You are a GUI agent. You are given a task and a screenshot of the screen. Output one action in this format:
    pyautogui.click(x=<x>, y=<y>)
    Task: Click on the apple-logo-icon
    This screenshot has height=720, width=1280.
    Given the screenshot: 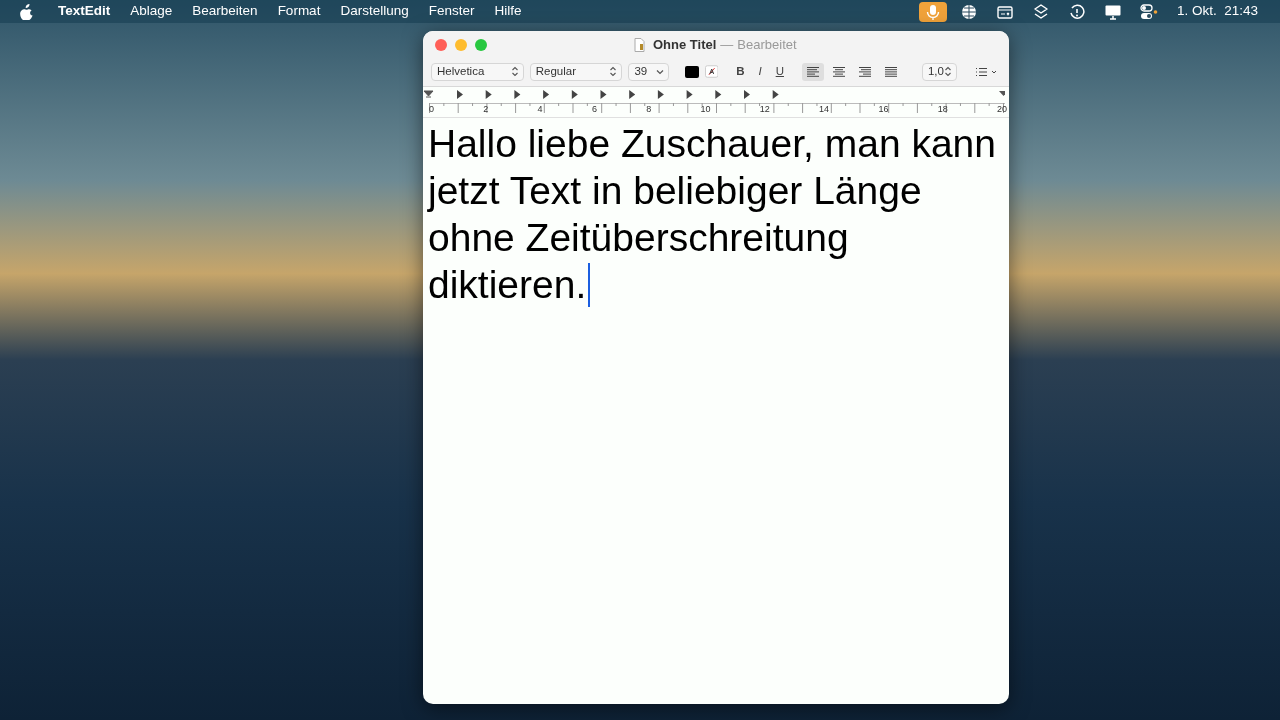 What is the action you would take?
    pyautogui.click(x=27, y=11)
    